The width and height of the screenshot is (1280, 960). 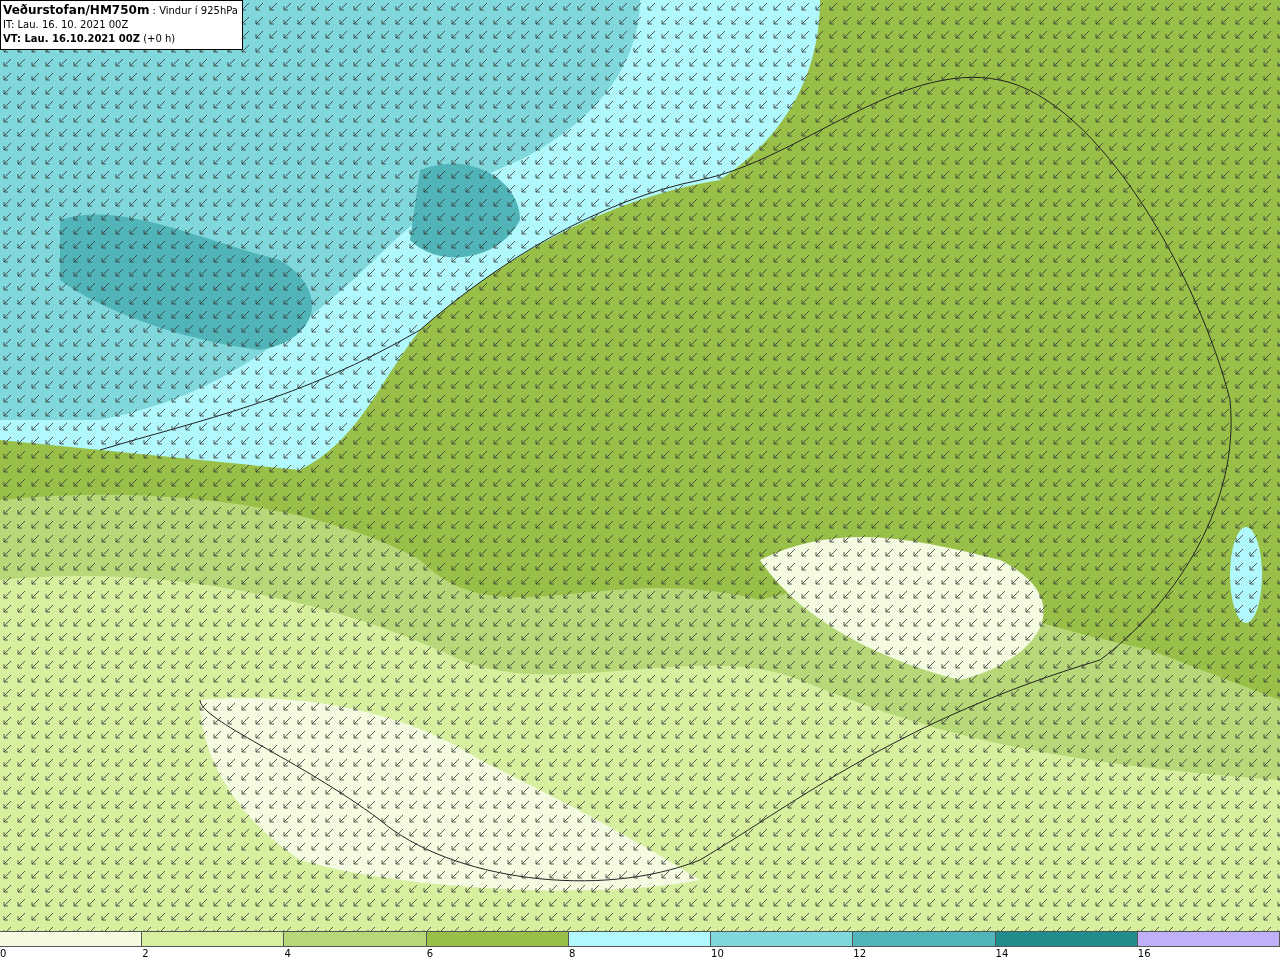 What do you see at coordinates (66, 25) in the screenshot?
I see `init-time-label: IT: Lau. 16. 10. 2021 00Z` at bounding box center [66, 25].